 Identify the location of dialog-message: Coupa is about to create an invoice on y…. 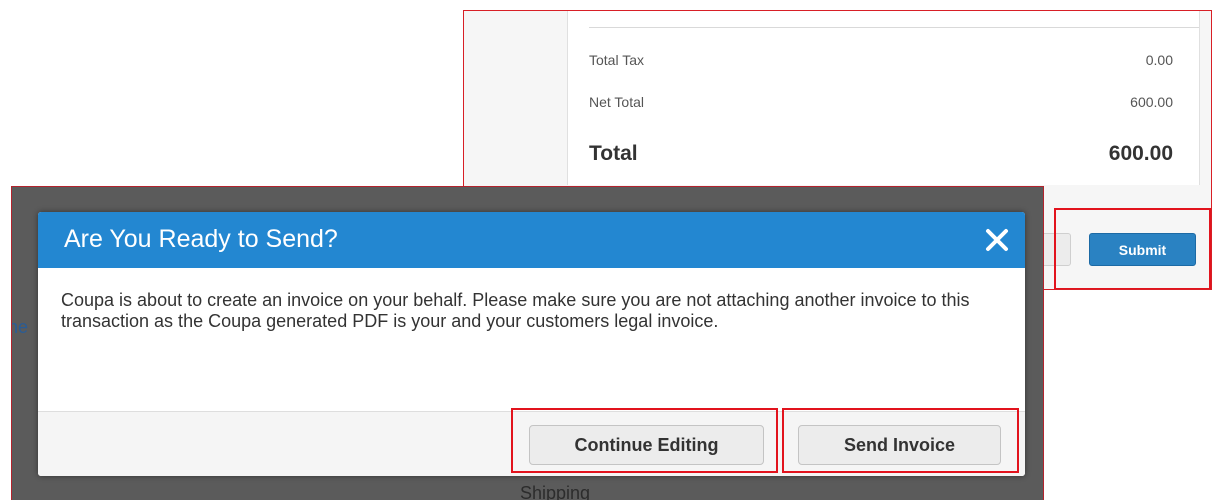
(515, 310).